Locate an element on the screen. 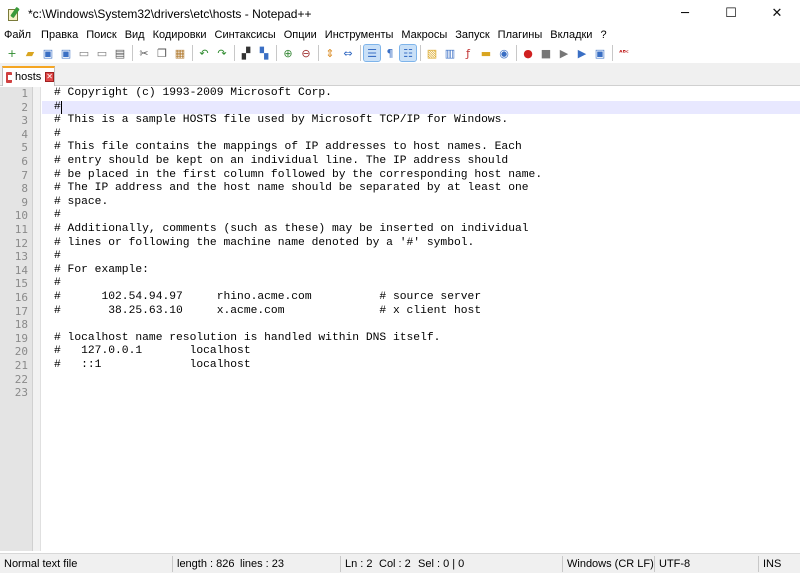  menu-item-8: Макросы is located at coordinates (424, 35).